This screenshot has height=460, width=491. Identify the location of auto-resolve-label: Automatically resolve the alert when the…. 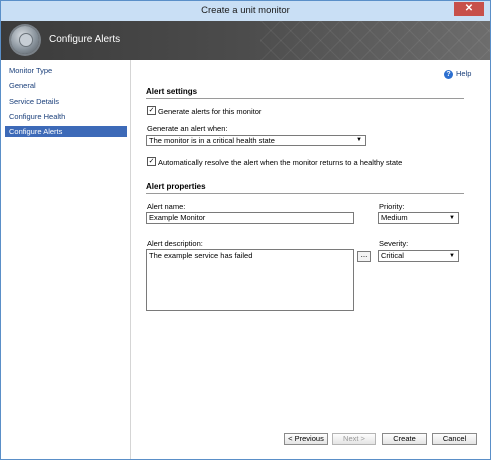
(280, 162).